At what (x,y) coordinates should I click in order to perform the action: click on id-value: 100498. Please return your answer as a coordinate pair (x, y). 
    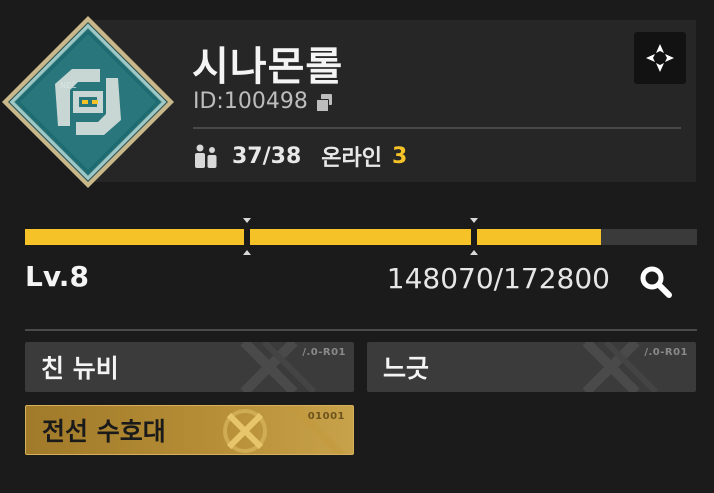
    Looking at the image, I should click on (265, 101).